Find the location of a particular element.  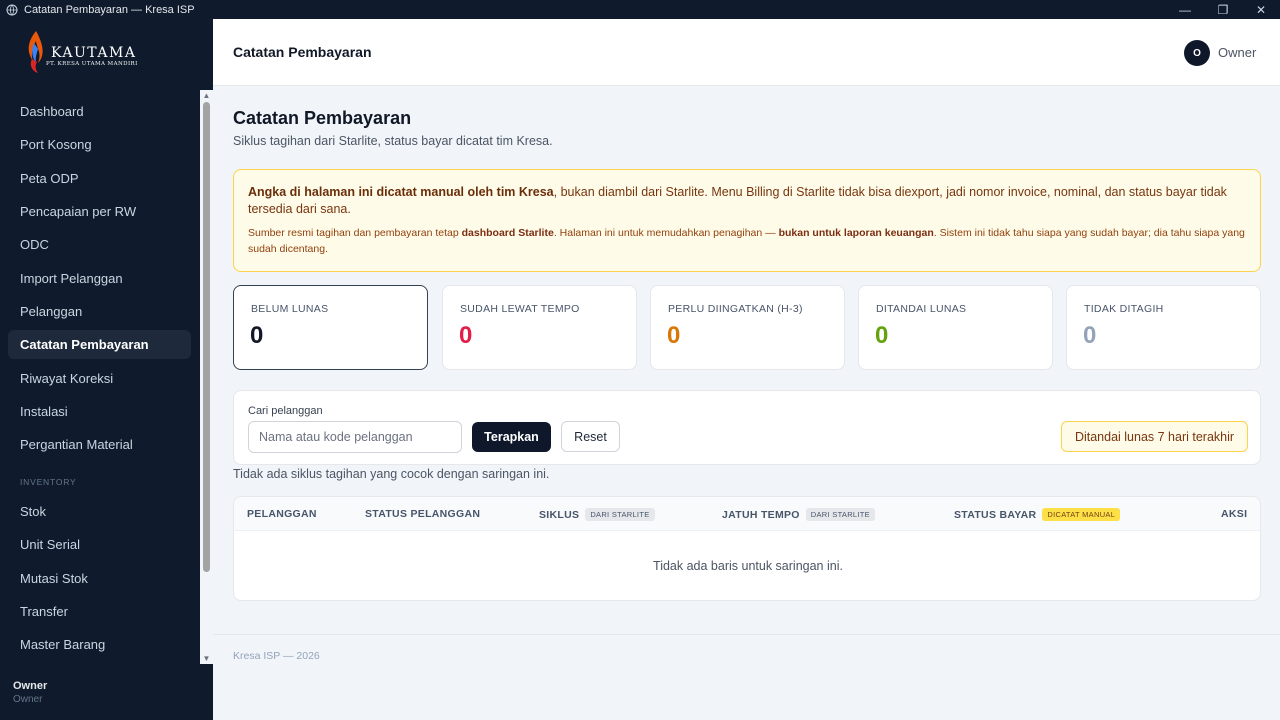

sidebar-item-pergantian-material: Pergantian Material is located at coordinates (99, 444).